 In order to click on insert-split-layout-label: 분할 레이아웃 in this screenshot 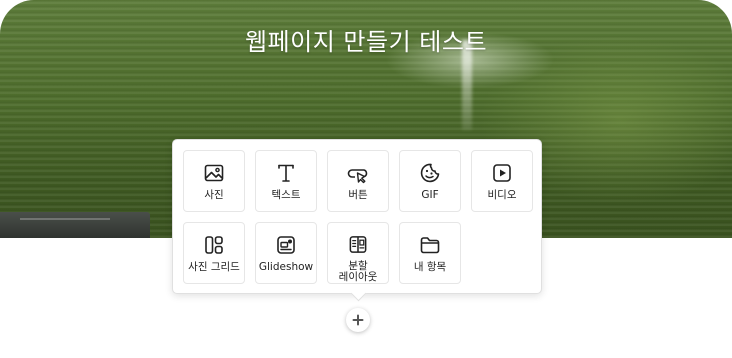, I will do `click(358, 271)`.